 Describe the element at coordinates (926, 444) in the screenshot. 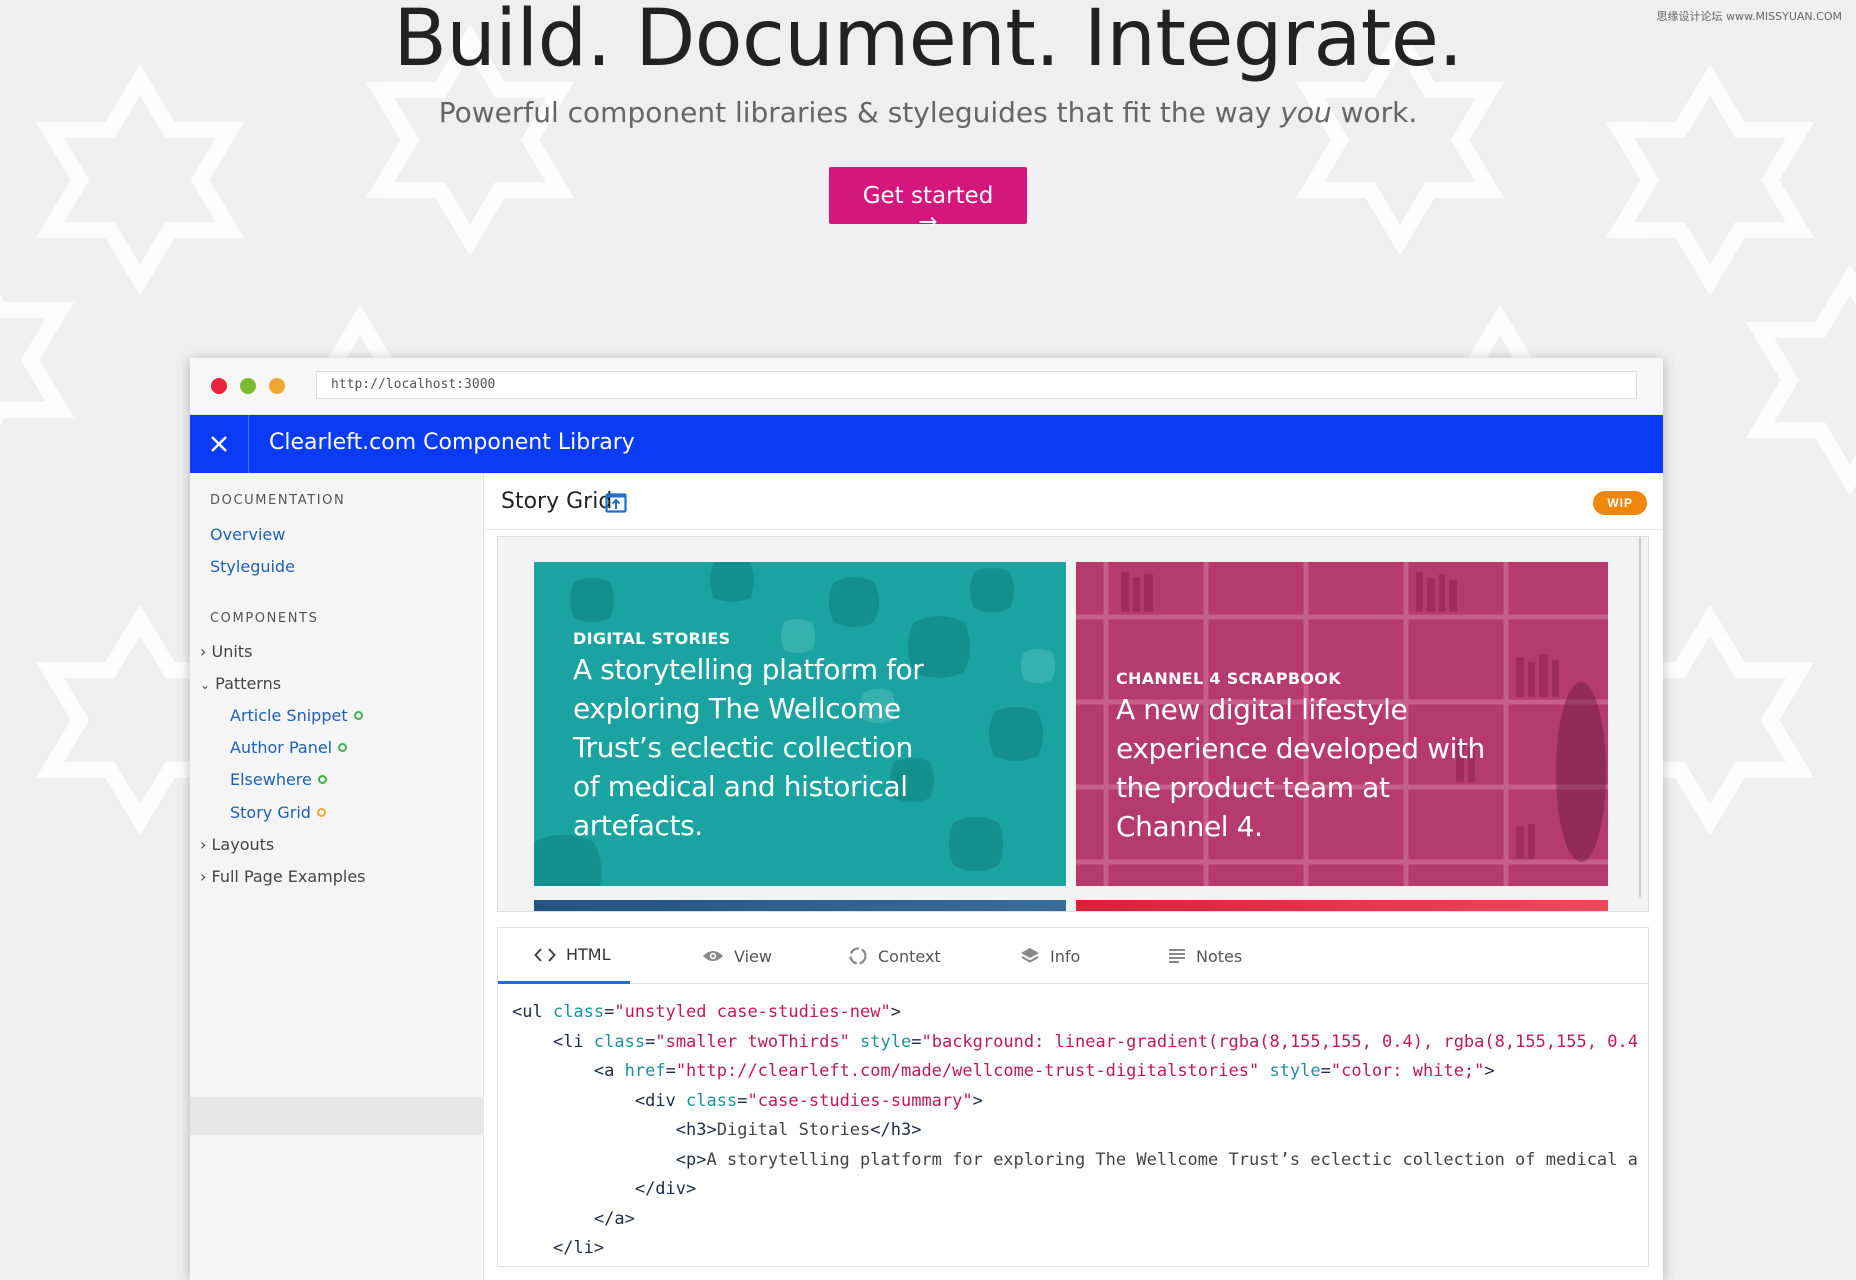

I see `app-header: Clearleft.com Component Library` at that location.